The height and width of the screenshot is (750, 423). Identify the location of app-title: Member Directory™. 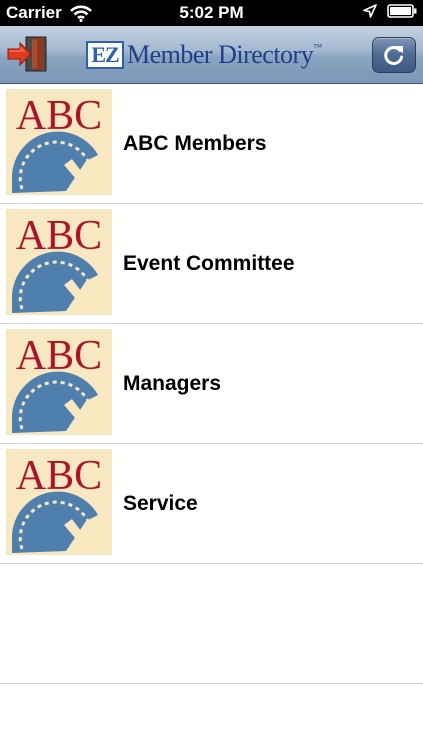
(224, 55).